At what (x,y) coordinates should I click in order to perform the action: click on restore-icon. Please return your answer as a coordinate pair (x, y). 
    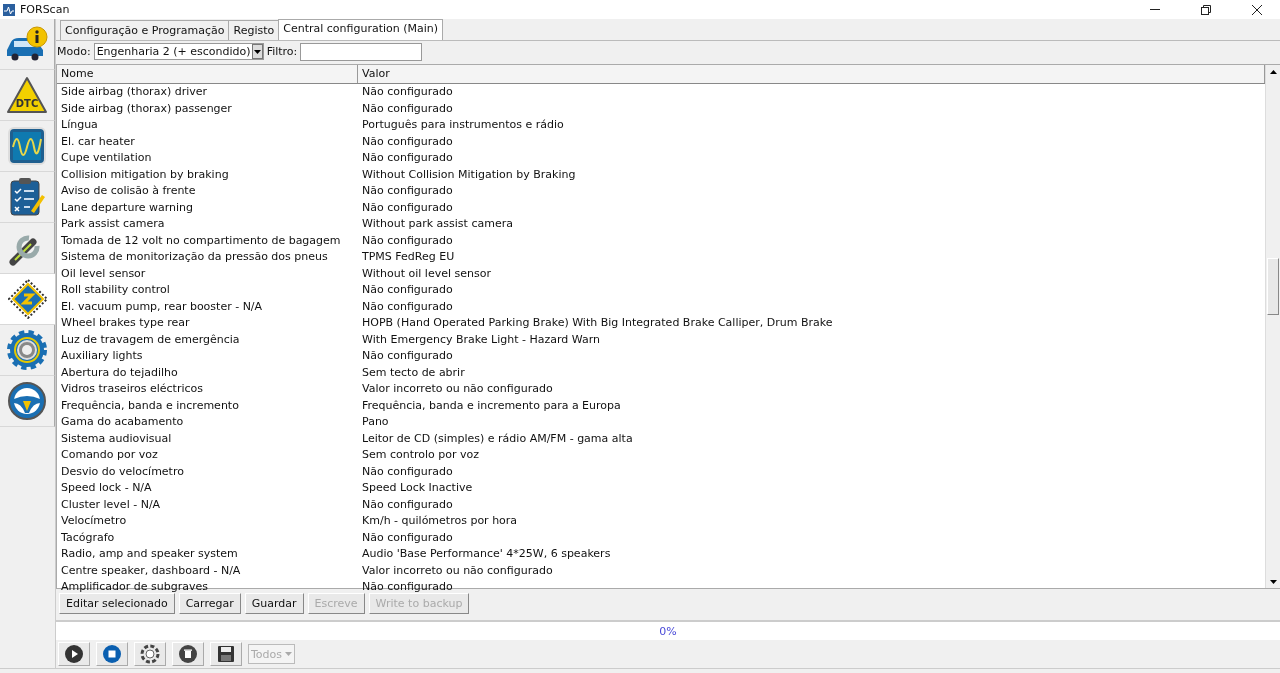
    Looking at the image, I should click on (1206, 9).